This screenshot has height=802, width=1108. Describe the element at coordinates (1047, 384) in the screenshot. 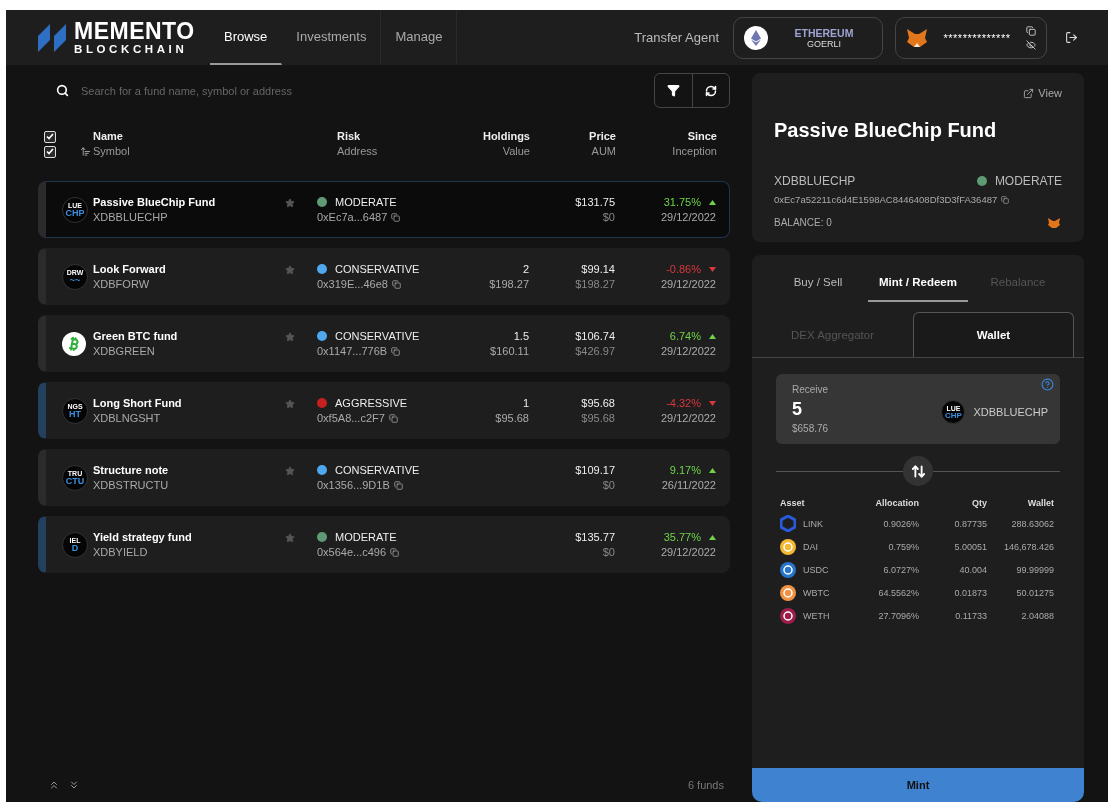

I see `help-icon` at that location.